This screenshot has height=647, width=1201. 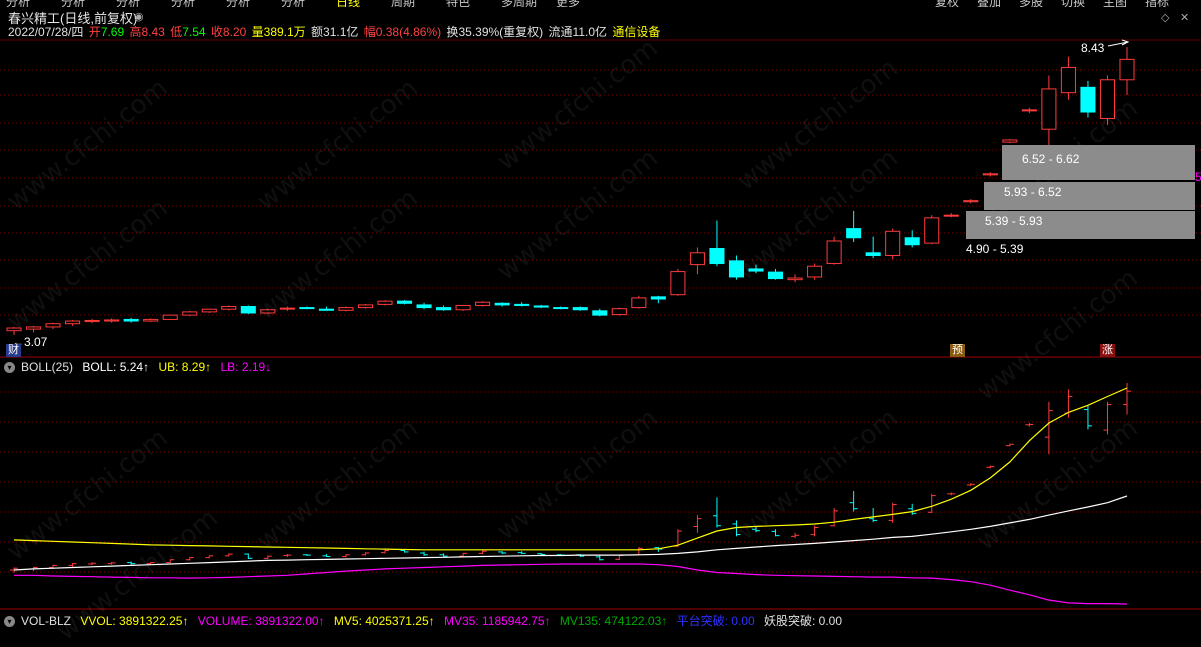 What do you see at coordinates (957, 350) in the screenshot?
I see `forecast-marker: 预` at bounding box center [957, 350].